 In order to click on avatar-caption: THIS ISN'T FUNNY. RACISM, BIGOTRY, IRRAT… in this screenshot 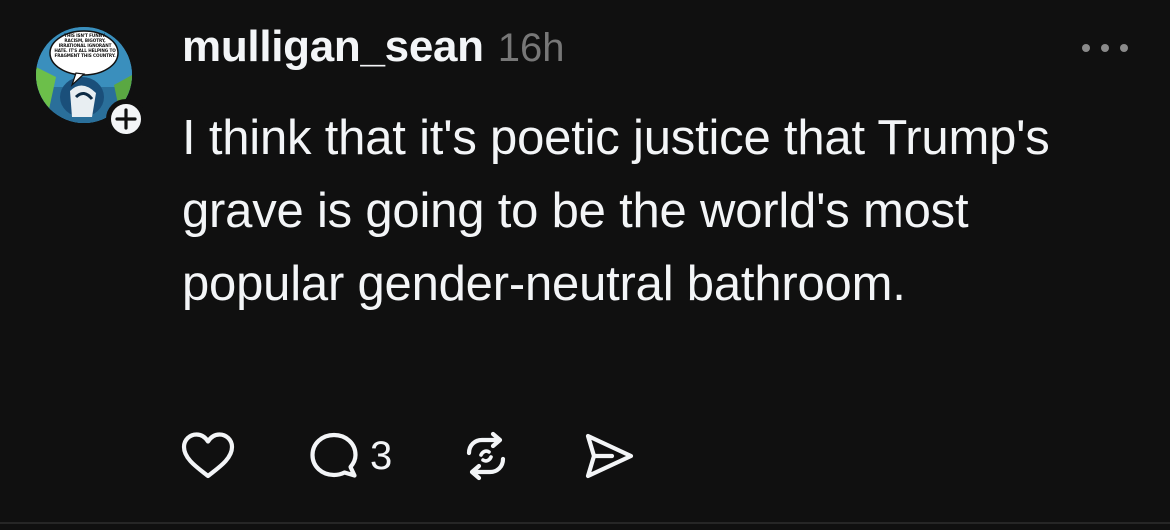, I will do `click(85, 45)`.